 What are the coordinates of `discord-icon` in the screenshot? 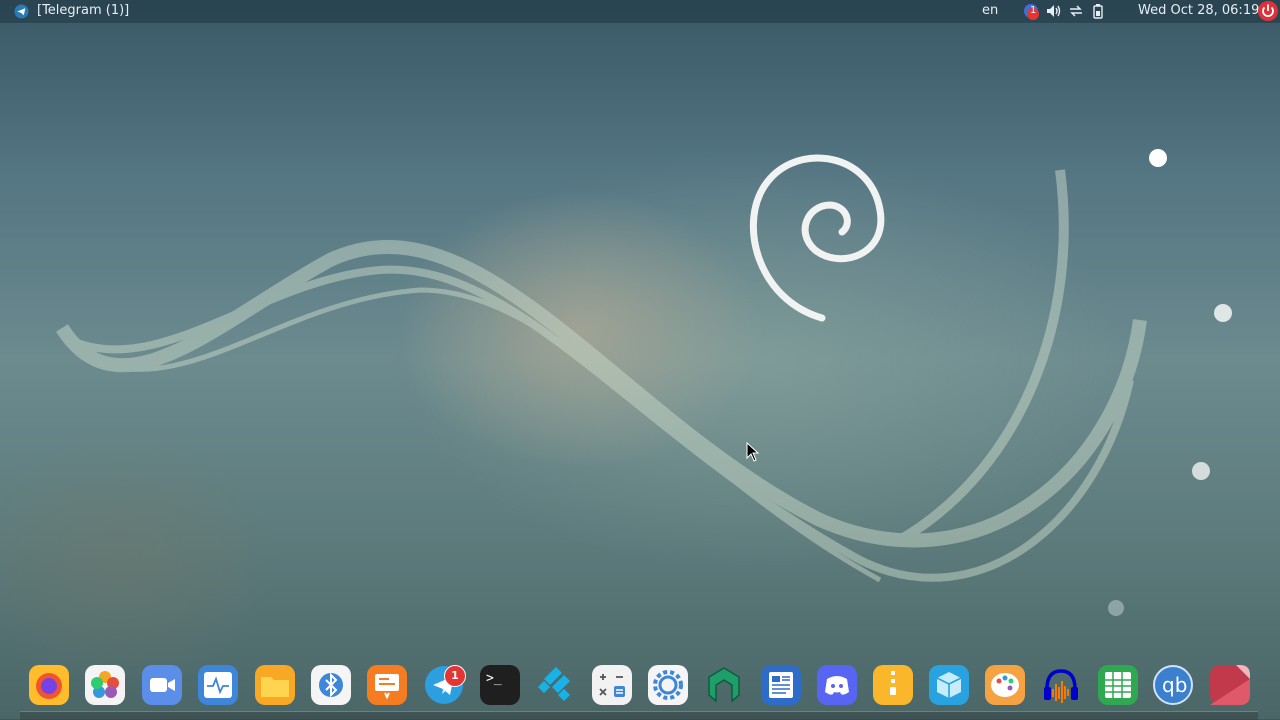 It's located at (837, 685).